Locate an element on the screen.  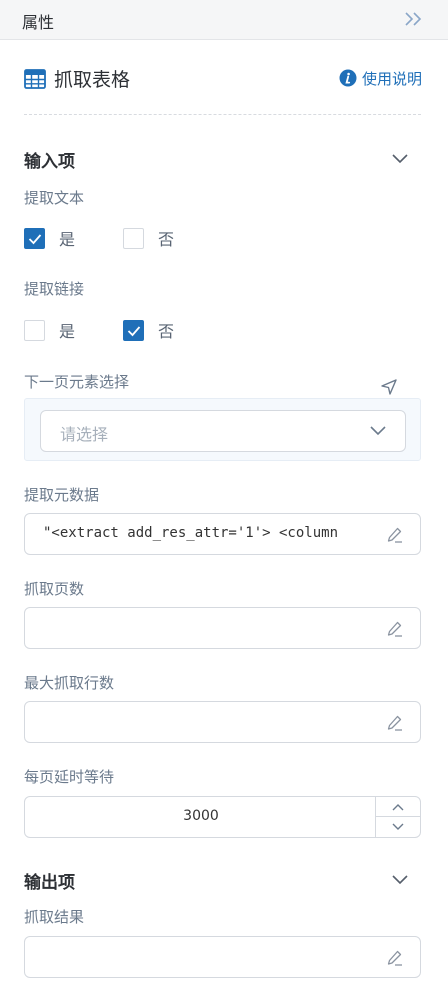
metadata-input: "<extract add_res_attr='1'> <column is located at coordinates (222, 534).